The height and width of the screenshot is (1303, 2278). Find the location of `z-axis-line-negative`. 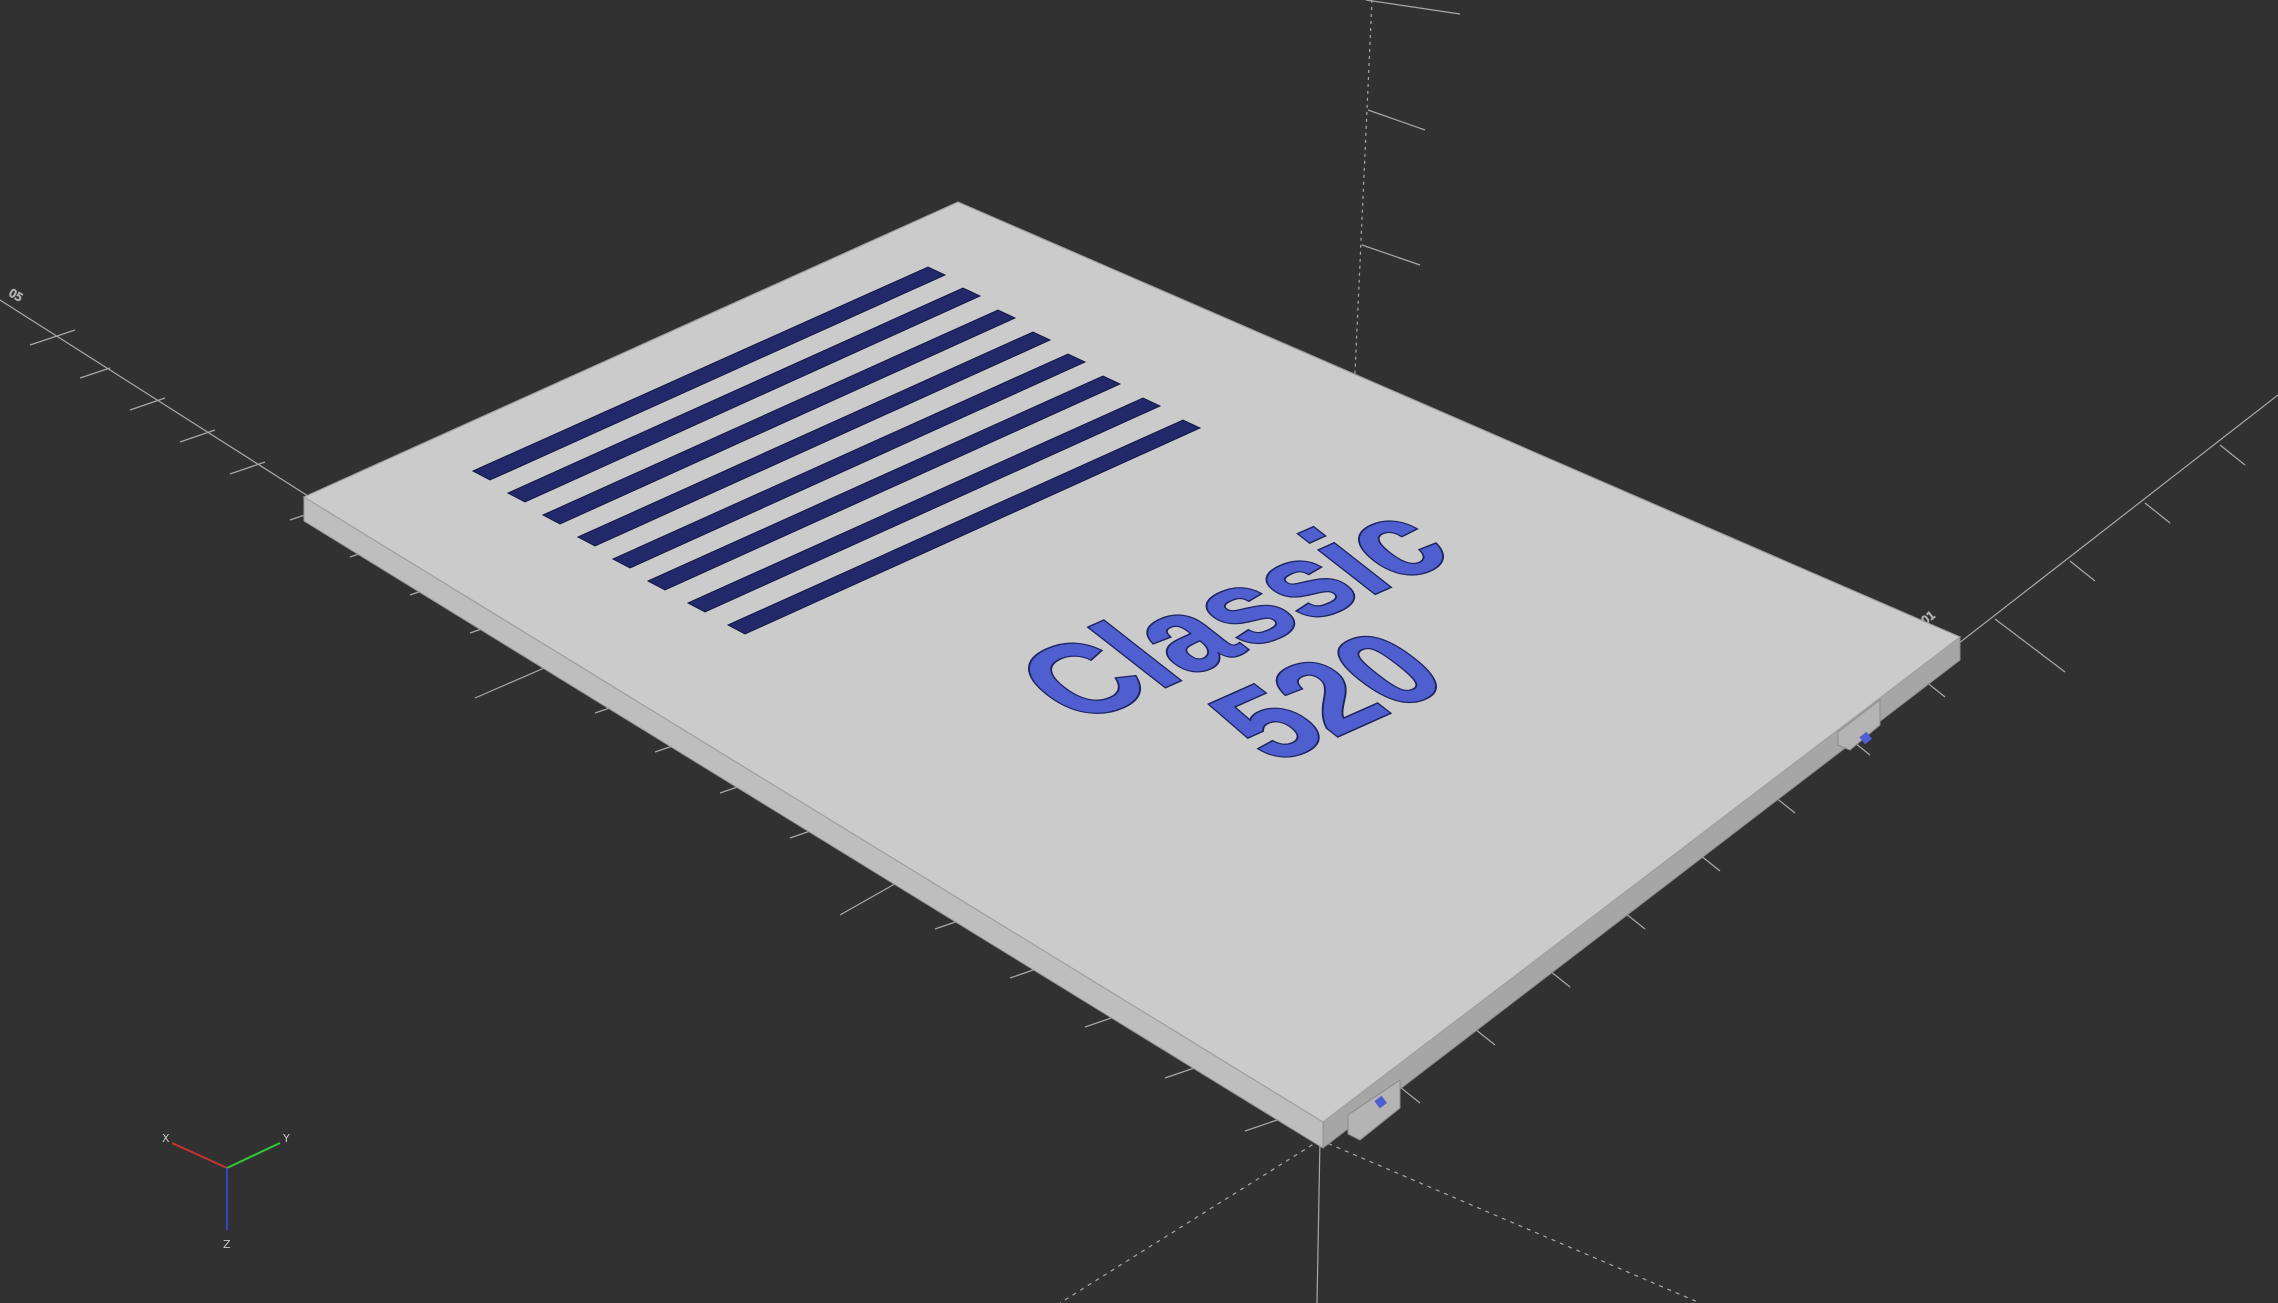

z-axis-line-negative is located at coordinates (1318, 1221).